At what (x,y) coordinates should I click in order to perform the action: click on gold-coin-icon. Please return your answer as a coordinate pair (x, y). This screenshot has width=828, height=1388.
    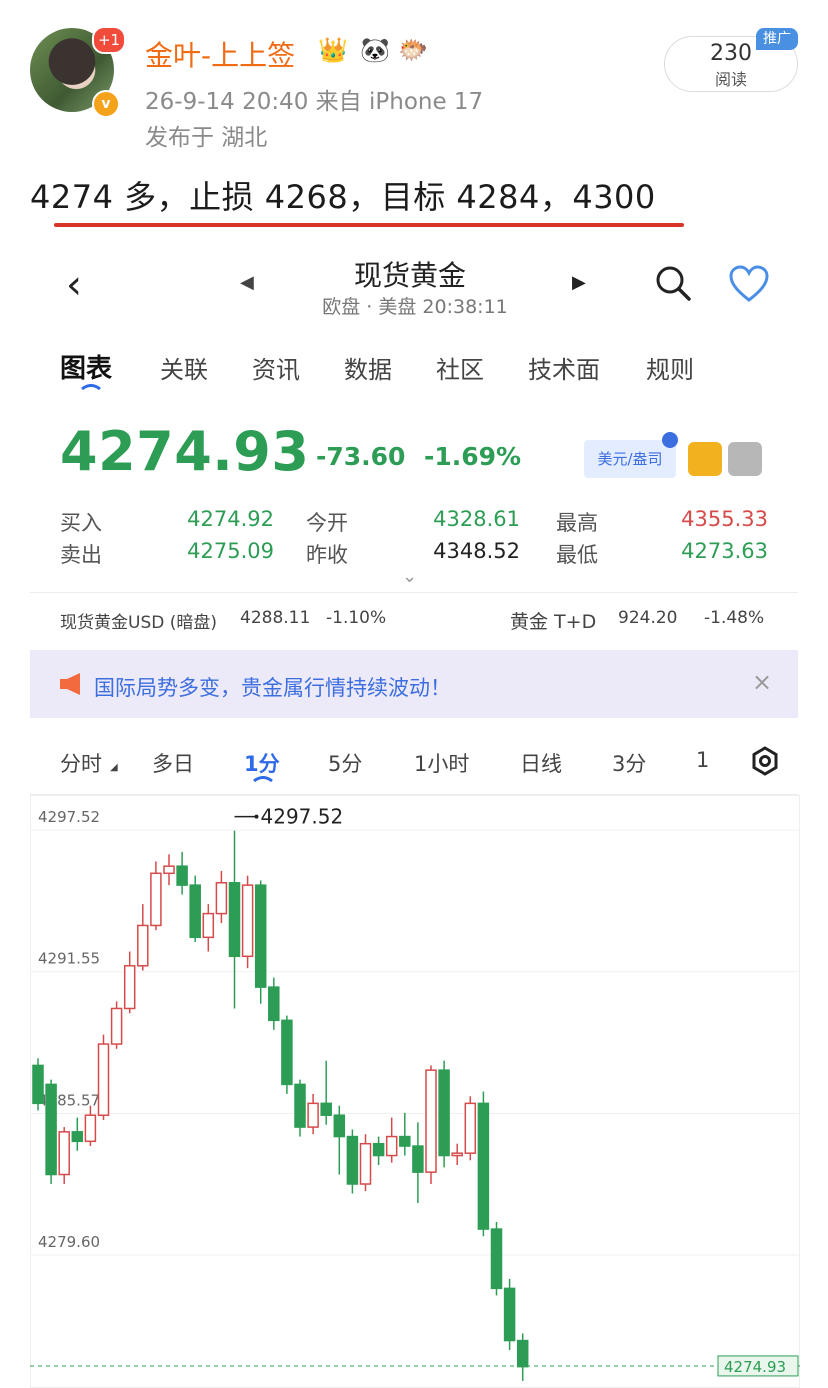
    Looking at the image, I should click on (705, 459).